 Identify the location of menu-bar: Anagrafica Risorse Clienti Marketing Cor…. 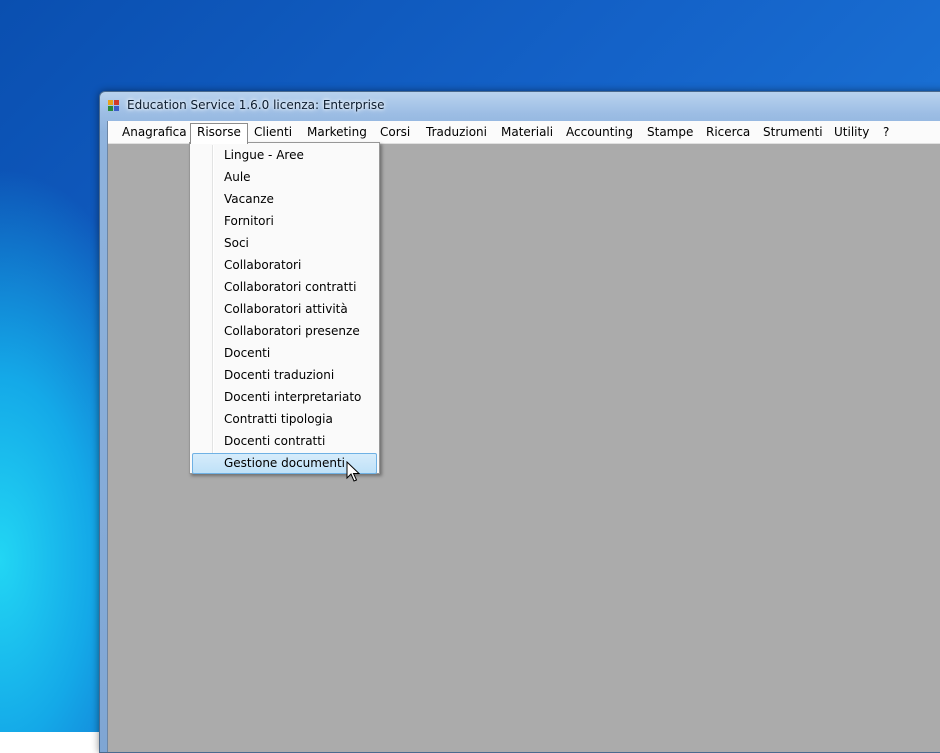
(524, 132).